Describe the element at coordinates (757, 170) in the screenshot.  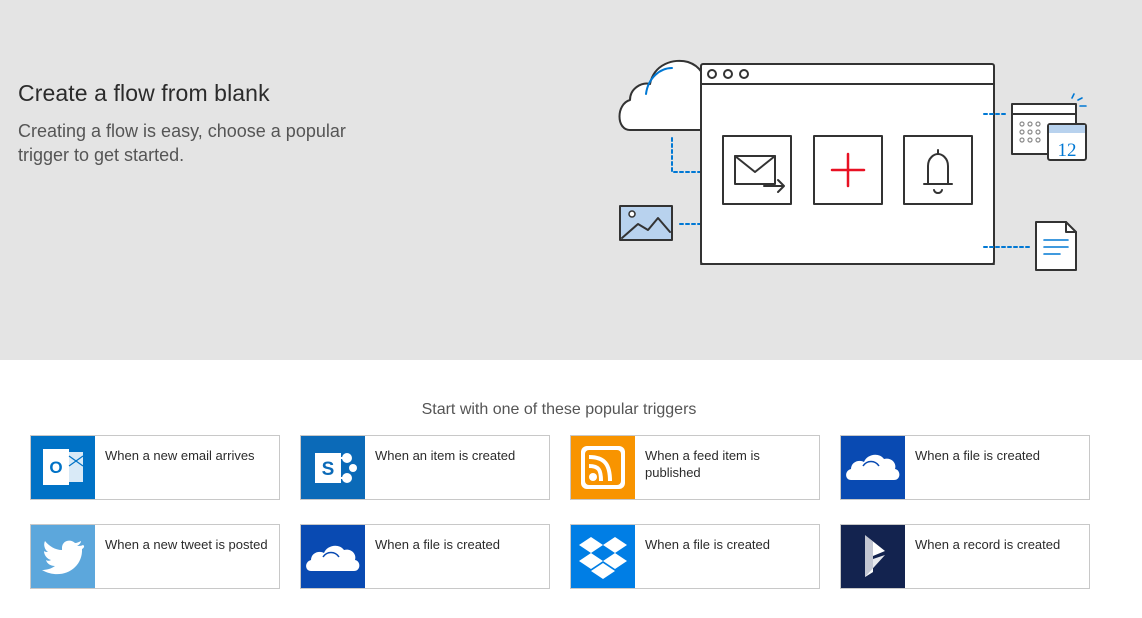
I see `email-icon` at that location.